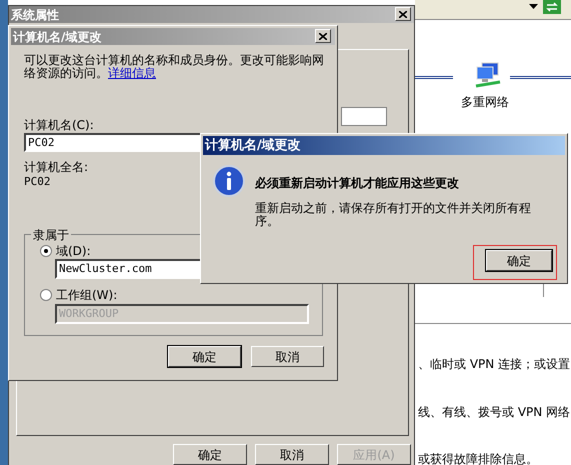 This screenshot has width=571, height=465. Describe the element at coordinates (393, 215) in the screenshot. I see `message-body: 重新启动之前，请保存所有打开的文件并关闭所有程序。` at that location.